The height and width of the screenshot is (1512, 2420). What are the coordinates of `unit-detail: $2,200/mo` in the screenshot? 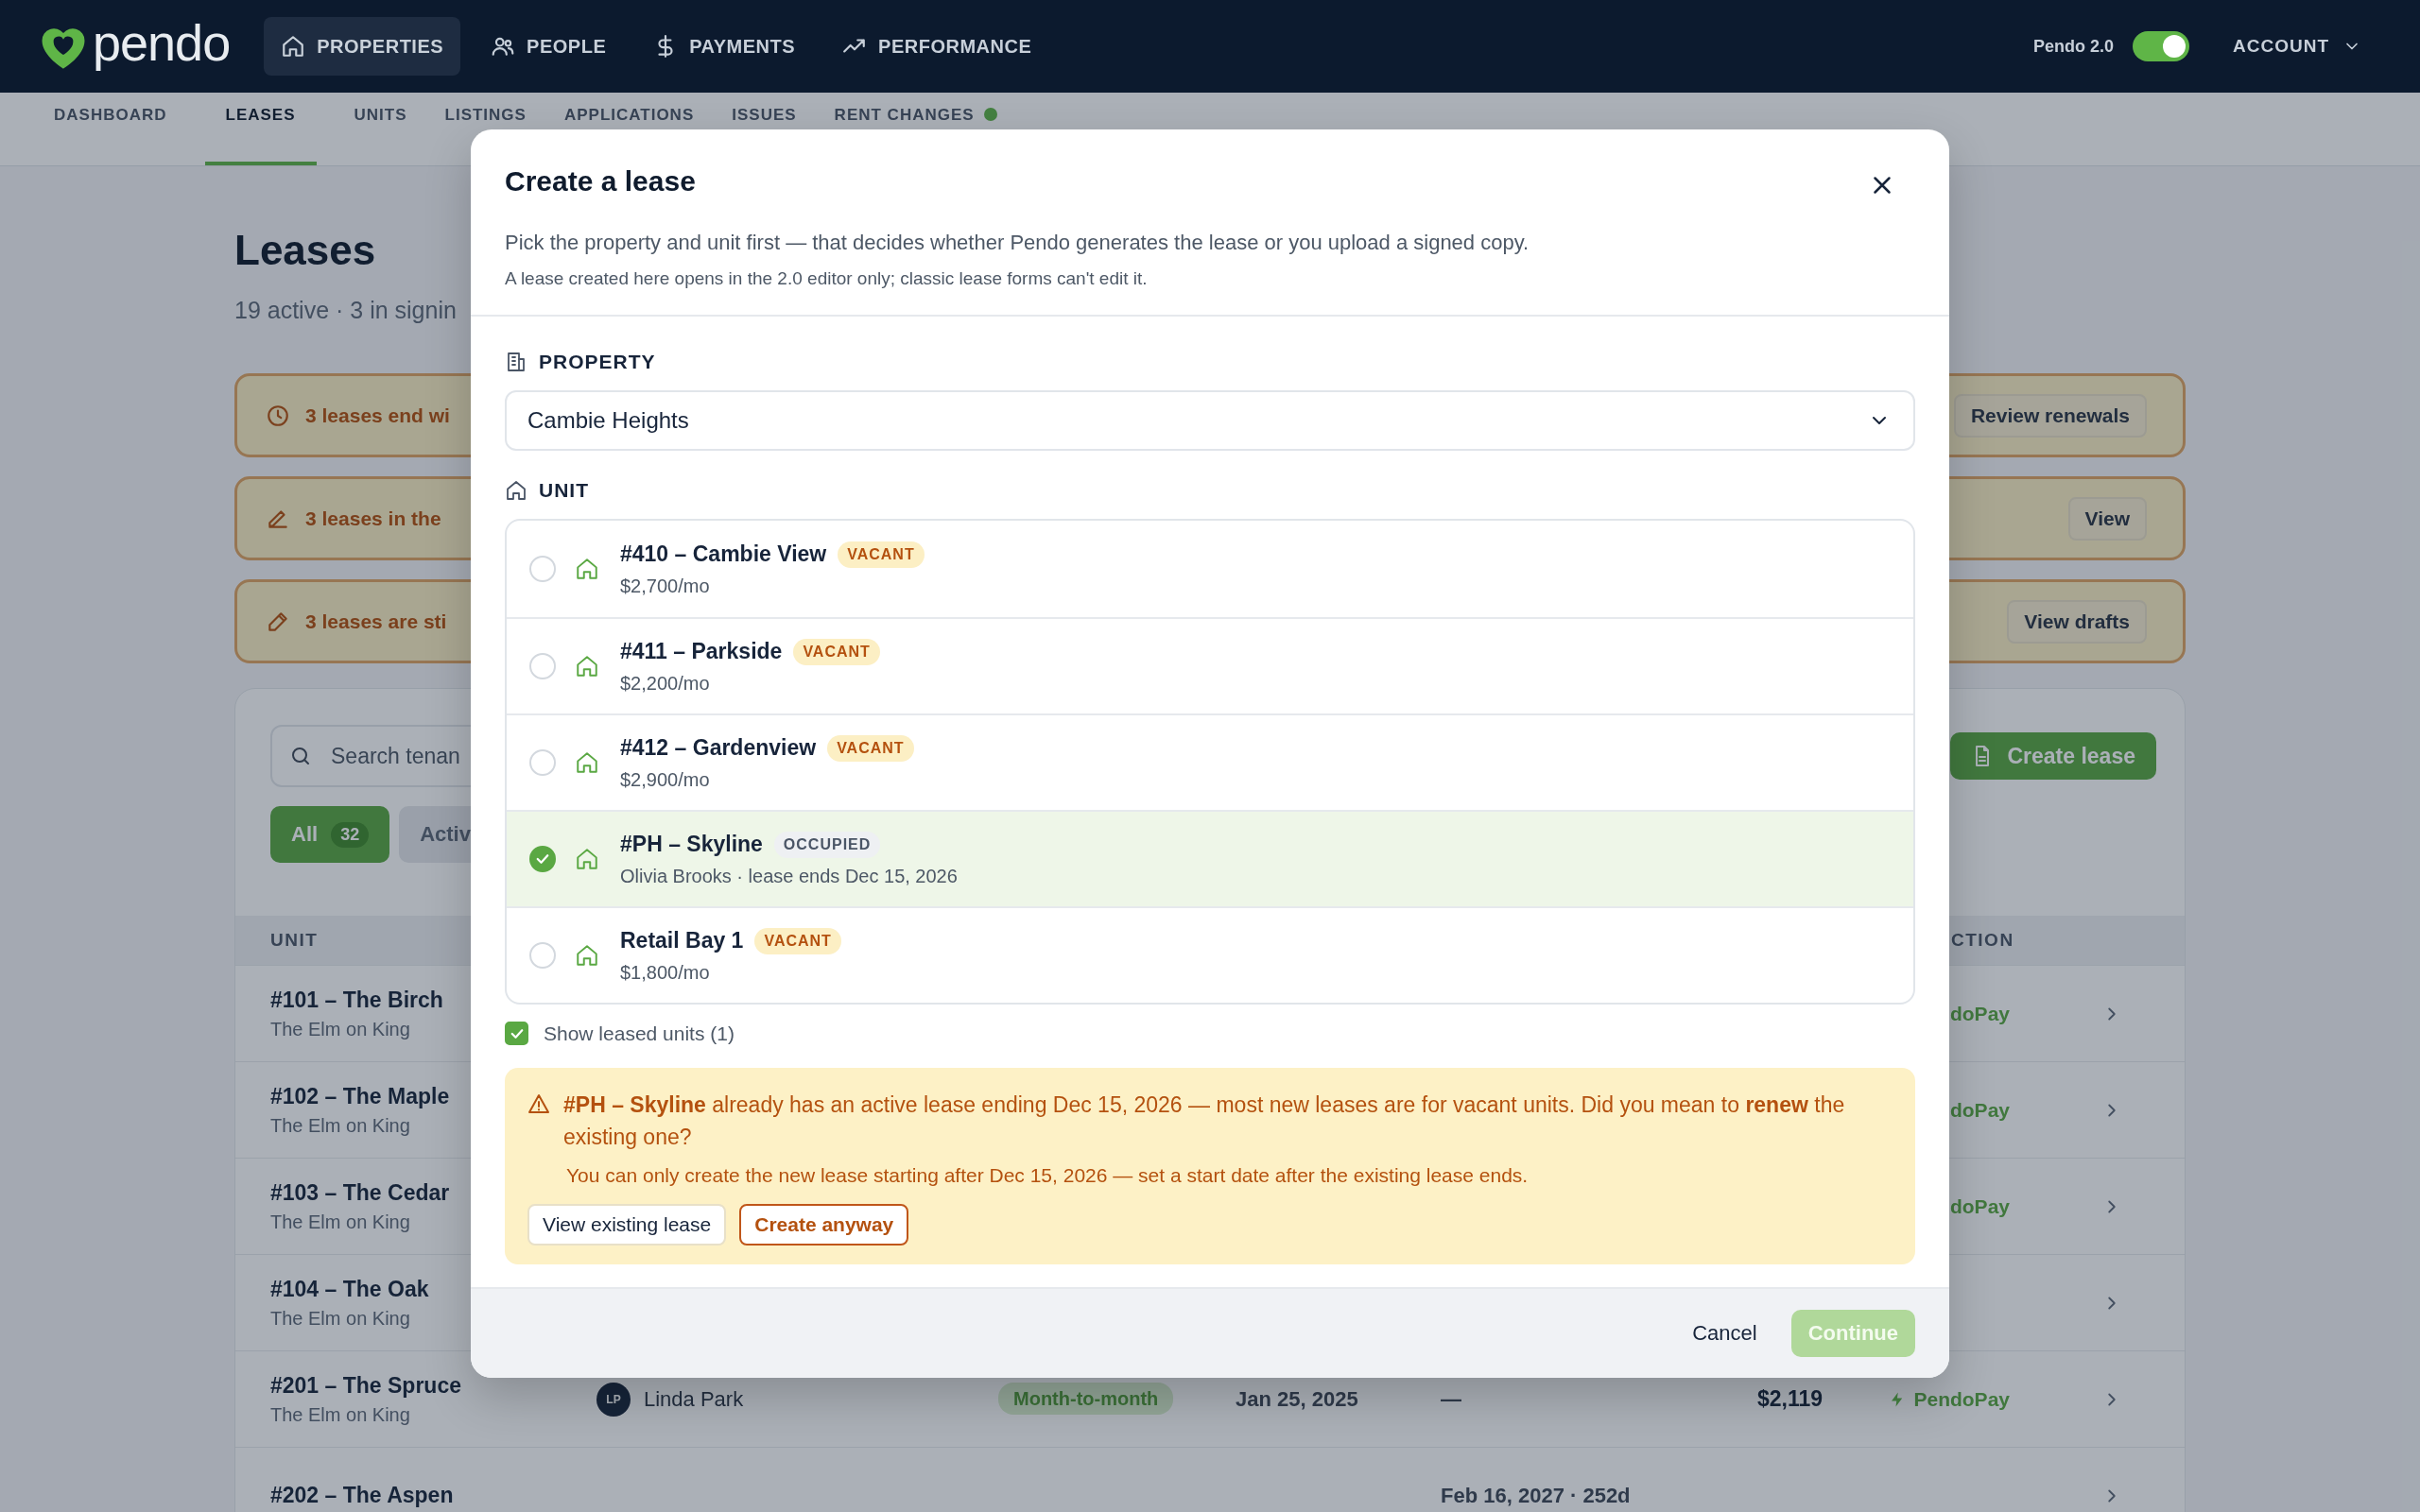 It's located at (665, 683).